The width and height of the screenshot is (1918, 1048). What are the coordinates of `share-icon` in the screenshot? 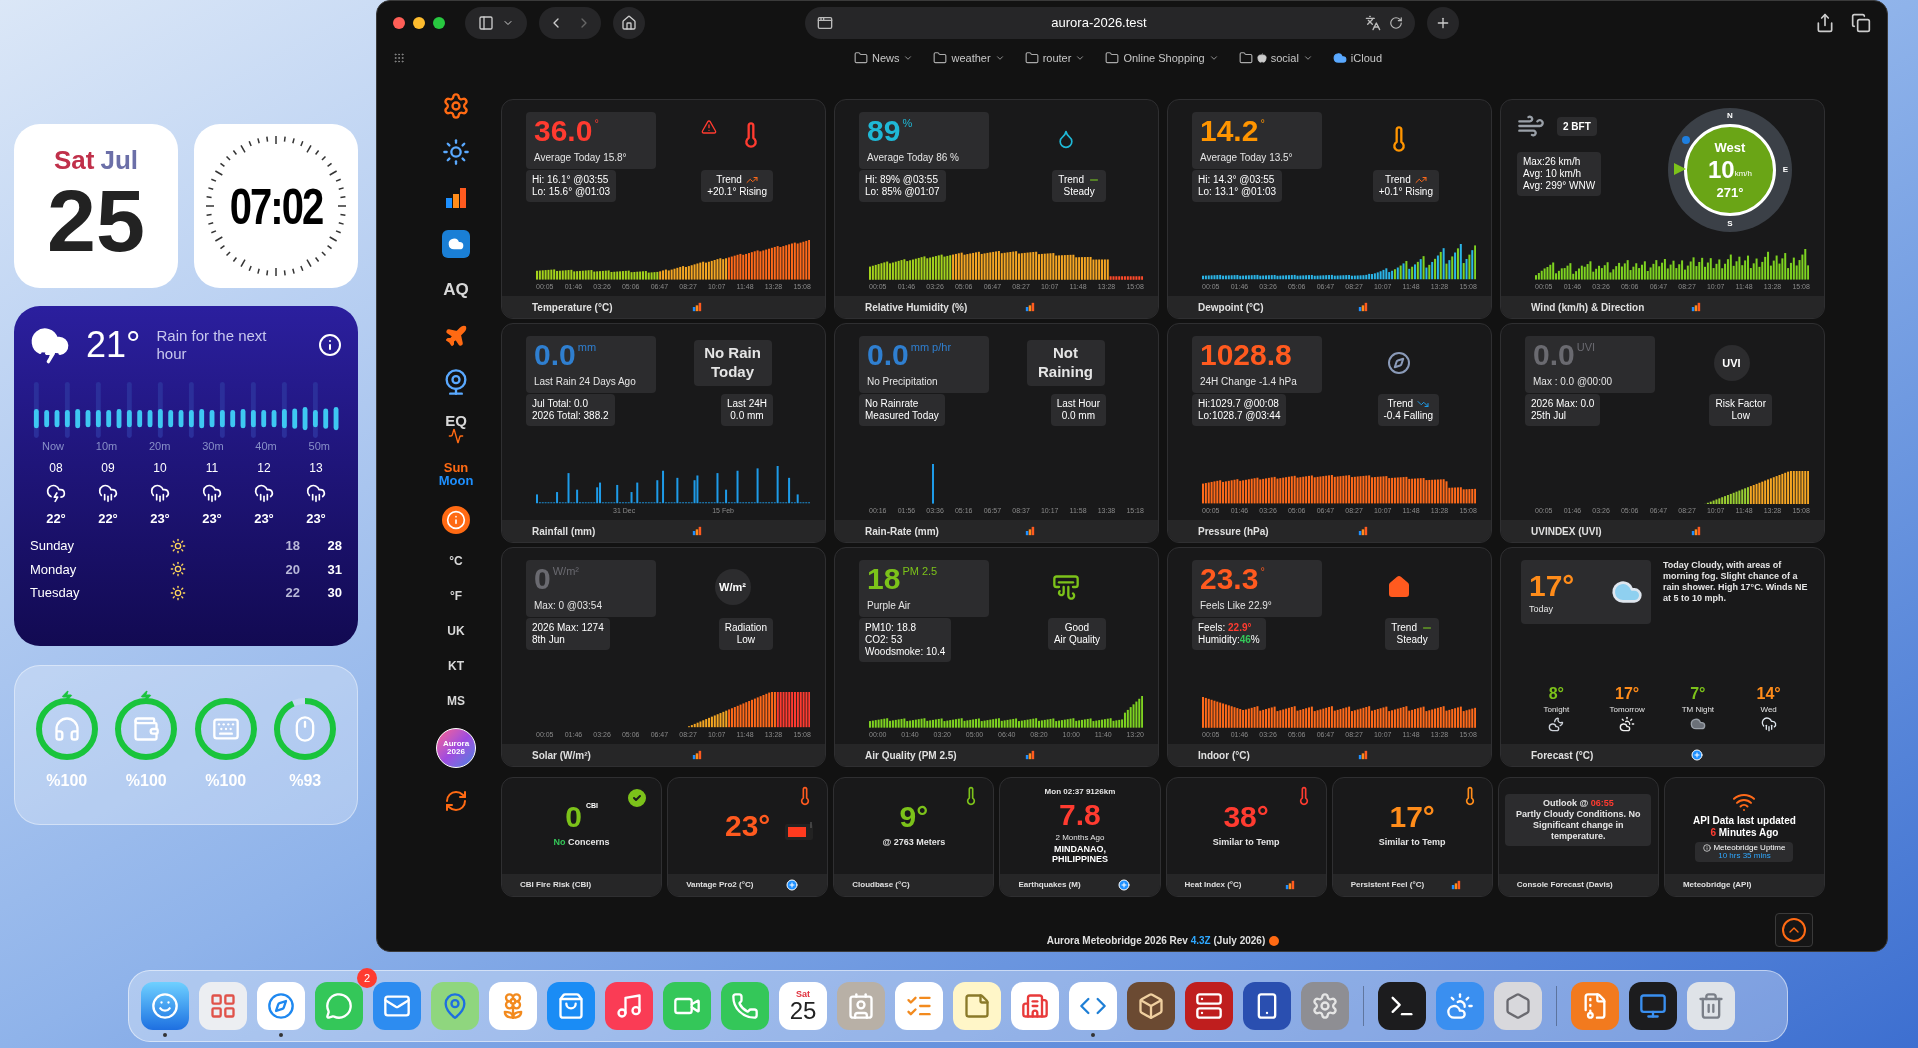 It's located at (1825, 23).